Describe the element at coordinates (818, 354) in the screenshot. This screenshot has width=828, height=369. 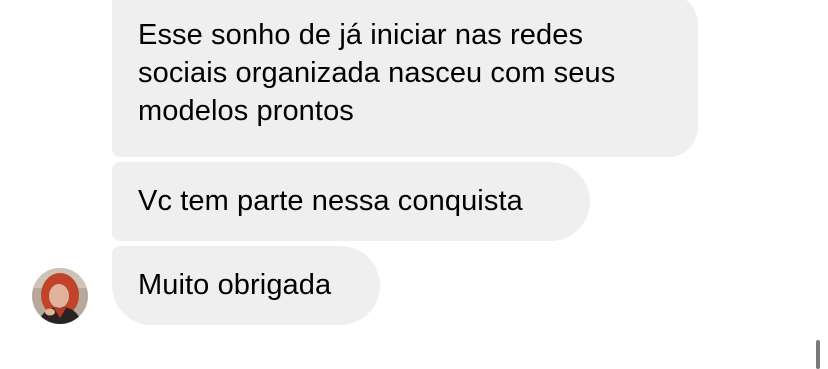
I see `scrollbar-thumb` at that location.